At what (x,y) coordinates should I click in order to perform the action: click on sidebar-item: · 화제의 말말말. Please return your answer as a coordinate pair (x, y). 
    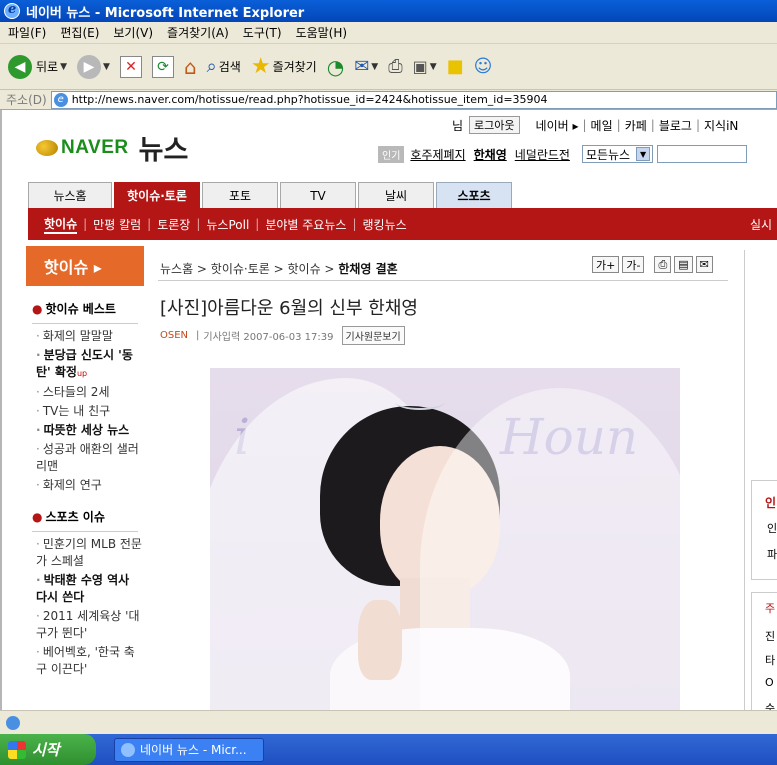
    Looking at the image, I should click on (85, 336).